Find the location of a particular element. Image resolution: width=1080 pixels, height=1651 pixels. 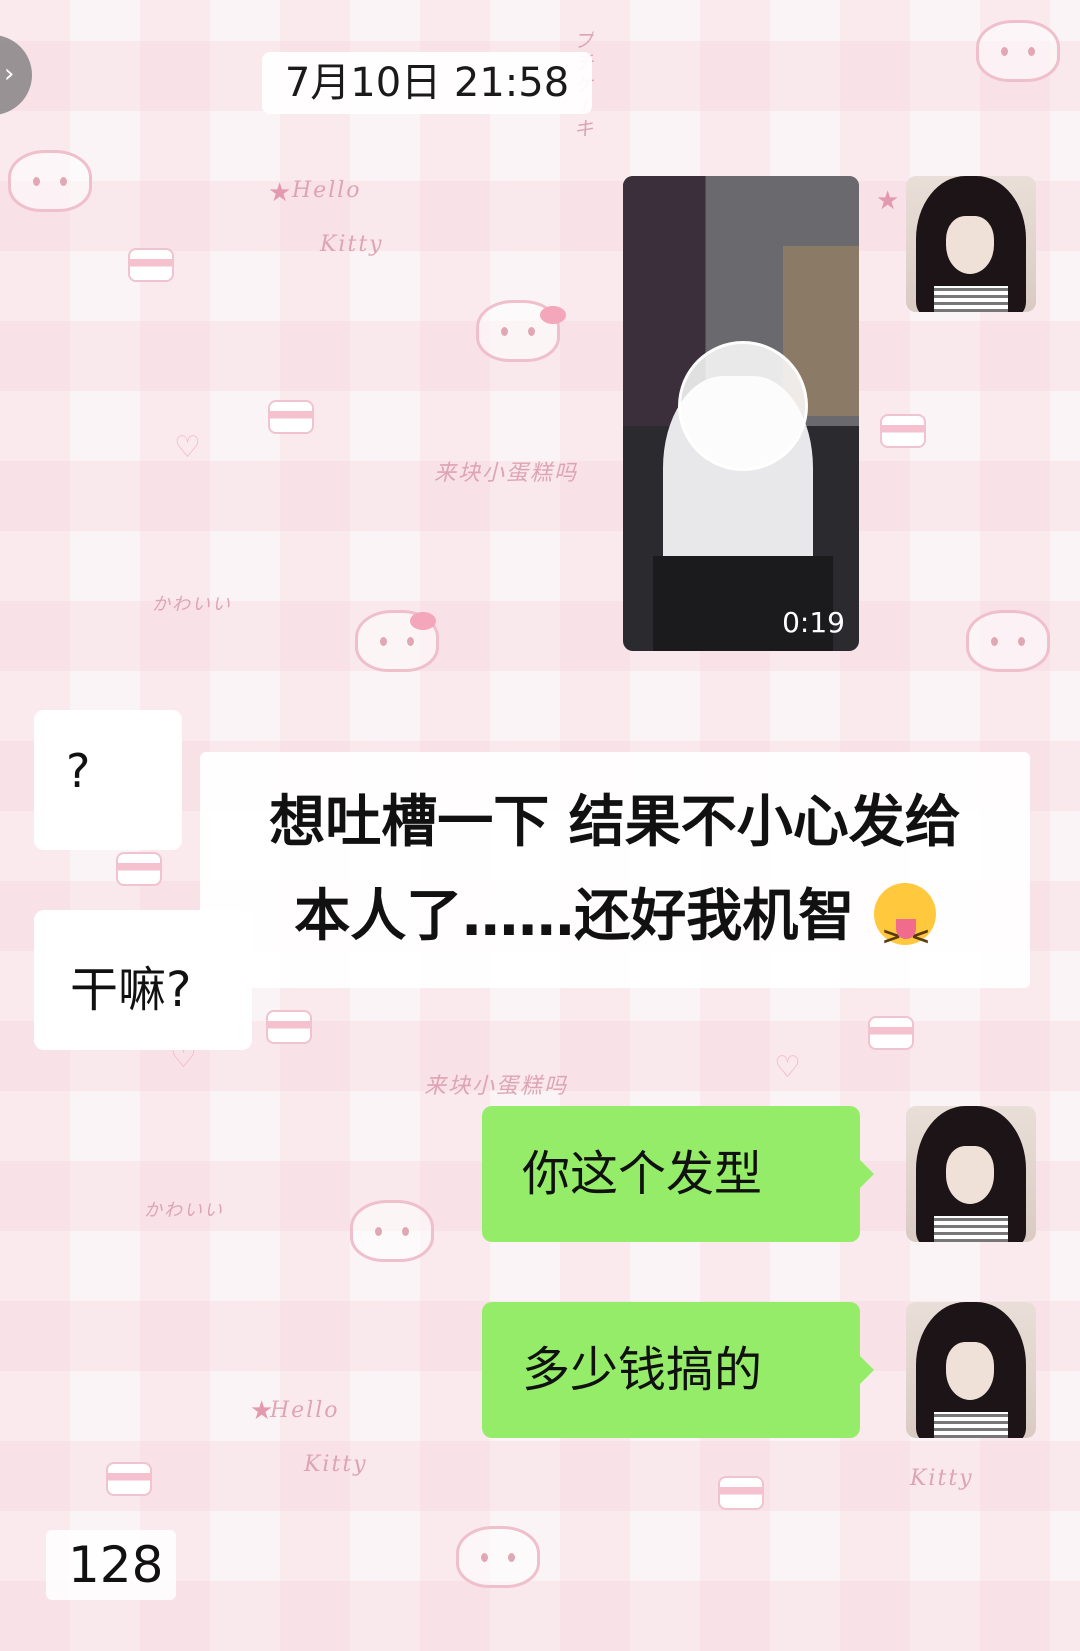

video-duration: 0:19 is located at coordinates (813, 622).